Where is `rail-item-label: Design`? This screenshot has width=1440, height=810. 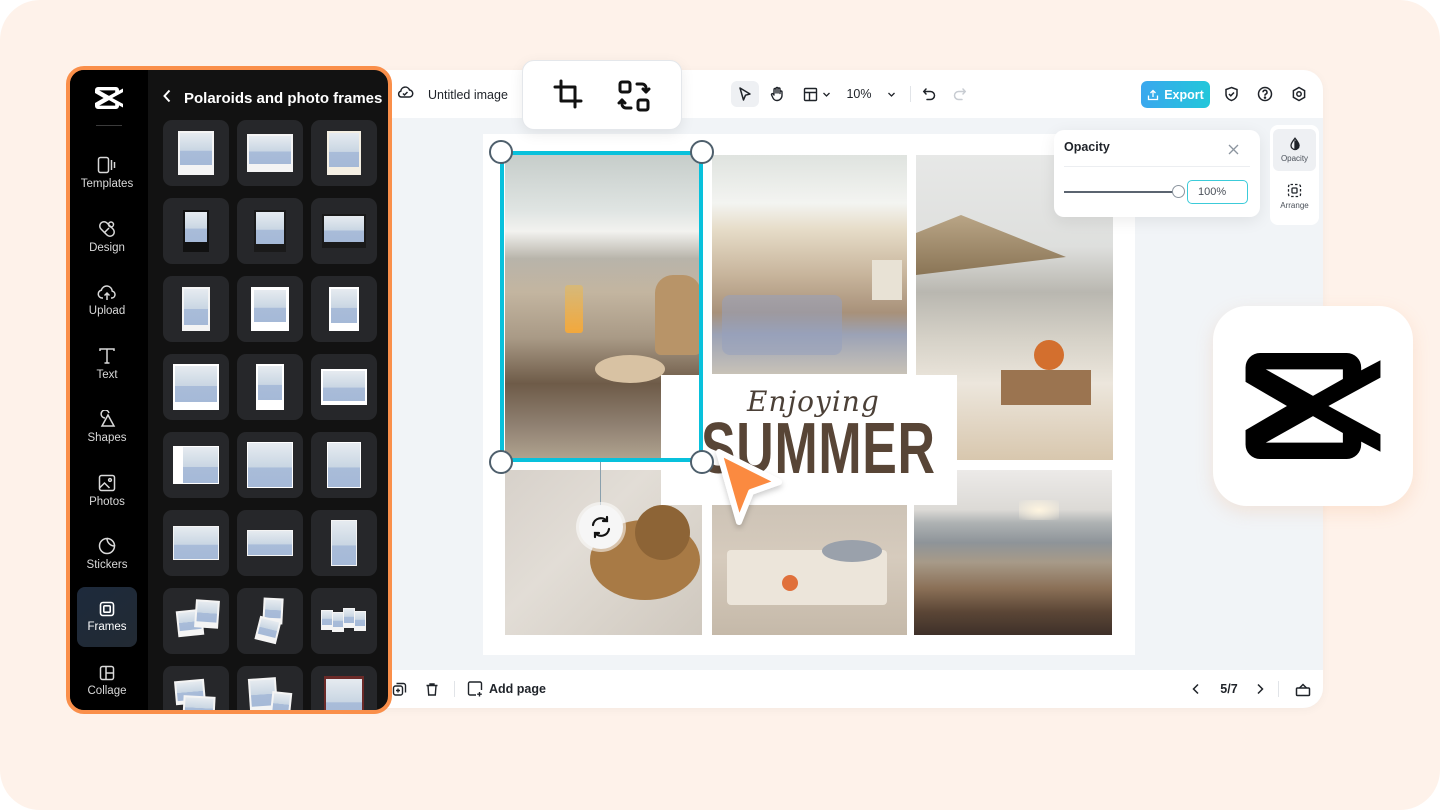
rail-item-label: Design is located at coordinates (107, 248).